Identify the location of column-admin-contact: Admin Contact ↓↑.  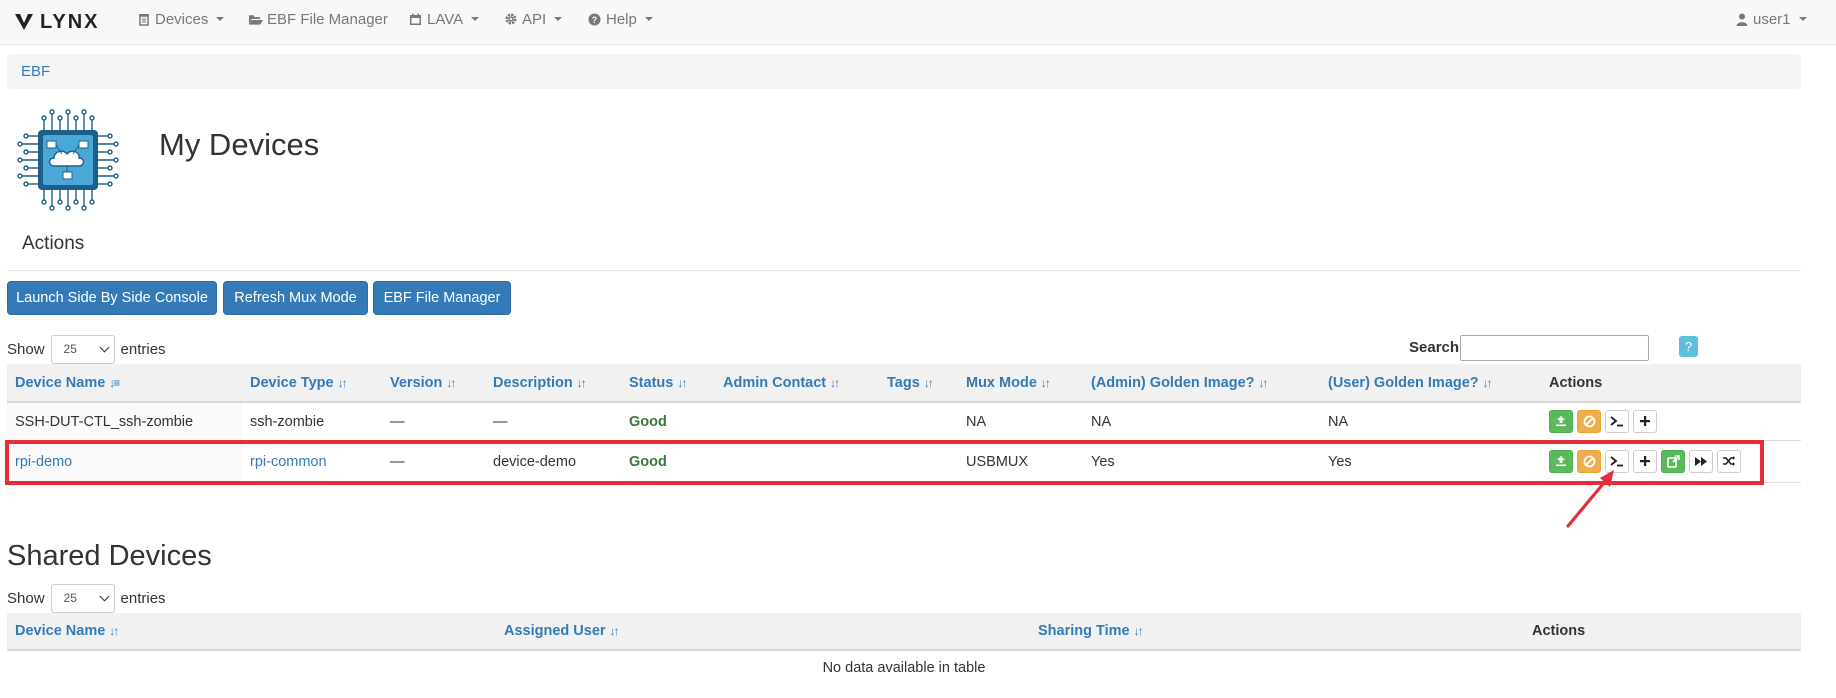
(781, 382).